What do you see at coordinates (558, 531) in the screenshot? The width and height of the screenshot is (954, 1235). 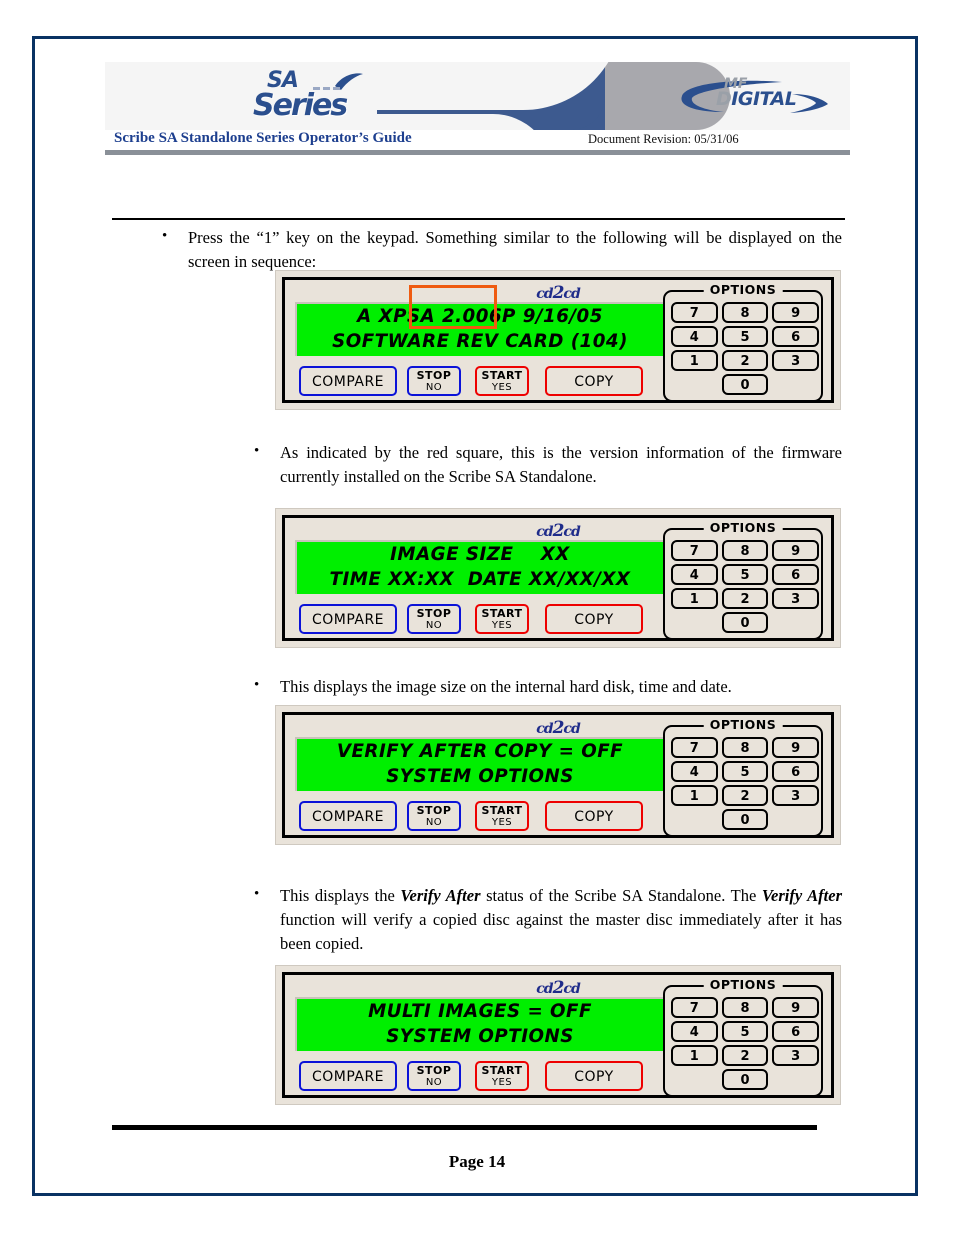 I see `cd2cd-logo: cd2cd` at bounding box center [558, 531].